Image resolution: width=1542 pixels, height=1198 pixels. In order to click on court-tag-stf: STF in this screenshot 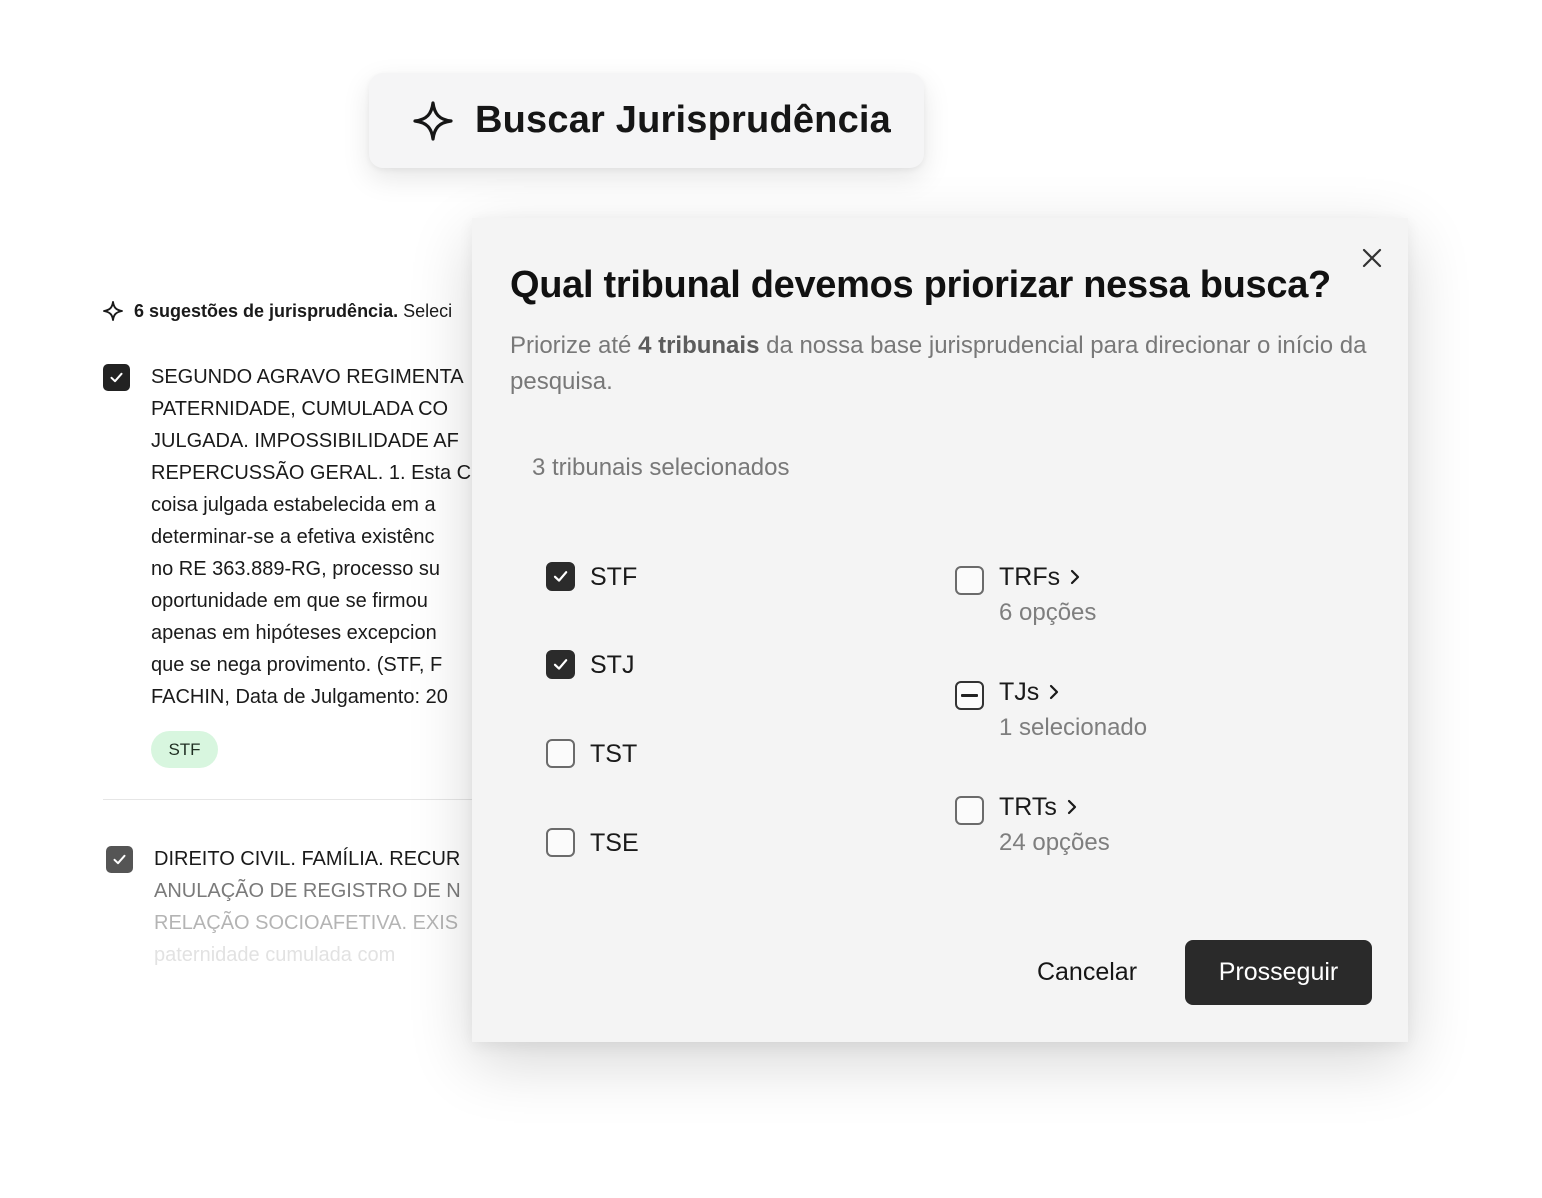, I will do `click(184, 749)`.